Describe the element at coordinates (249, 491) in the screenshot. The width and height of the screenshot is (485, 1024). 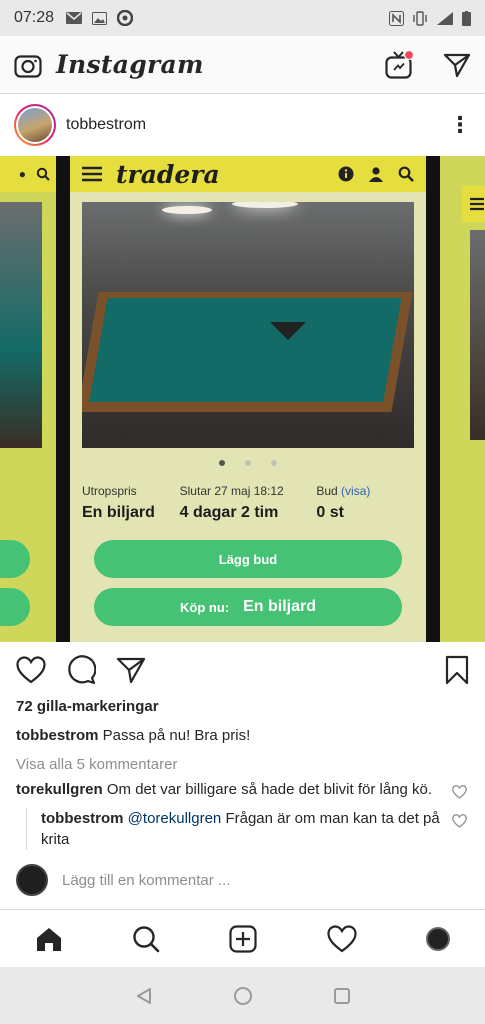
I see `ends-date: 27 maj 18:12` at that location.